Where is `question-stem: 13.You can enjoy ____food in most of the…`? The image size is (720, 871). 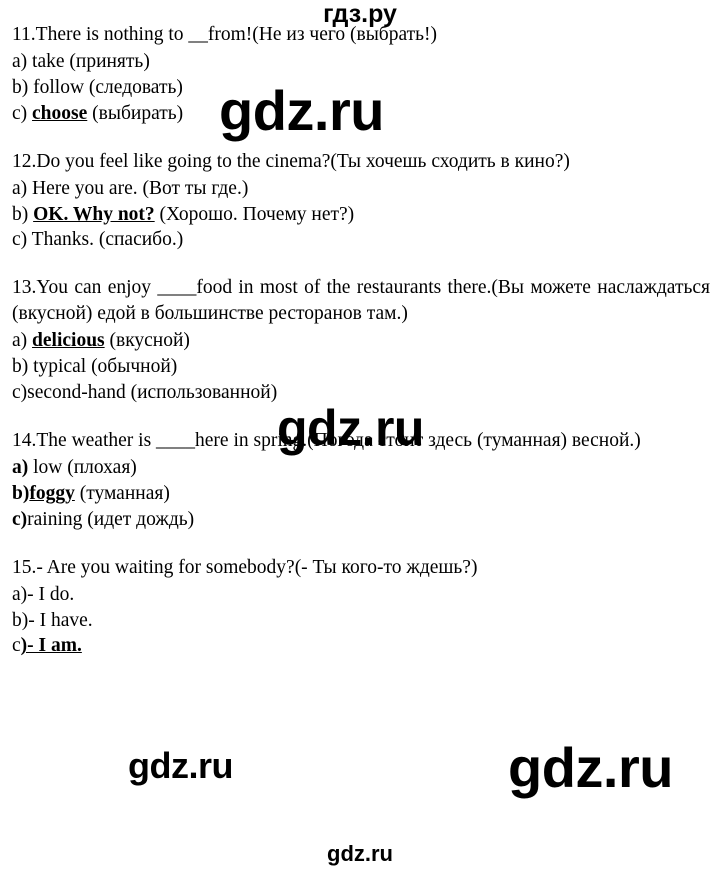 question-stem: 13.You can enjoy ____food in most of the… is located at coordinates (361, 301).